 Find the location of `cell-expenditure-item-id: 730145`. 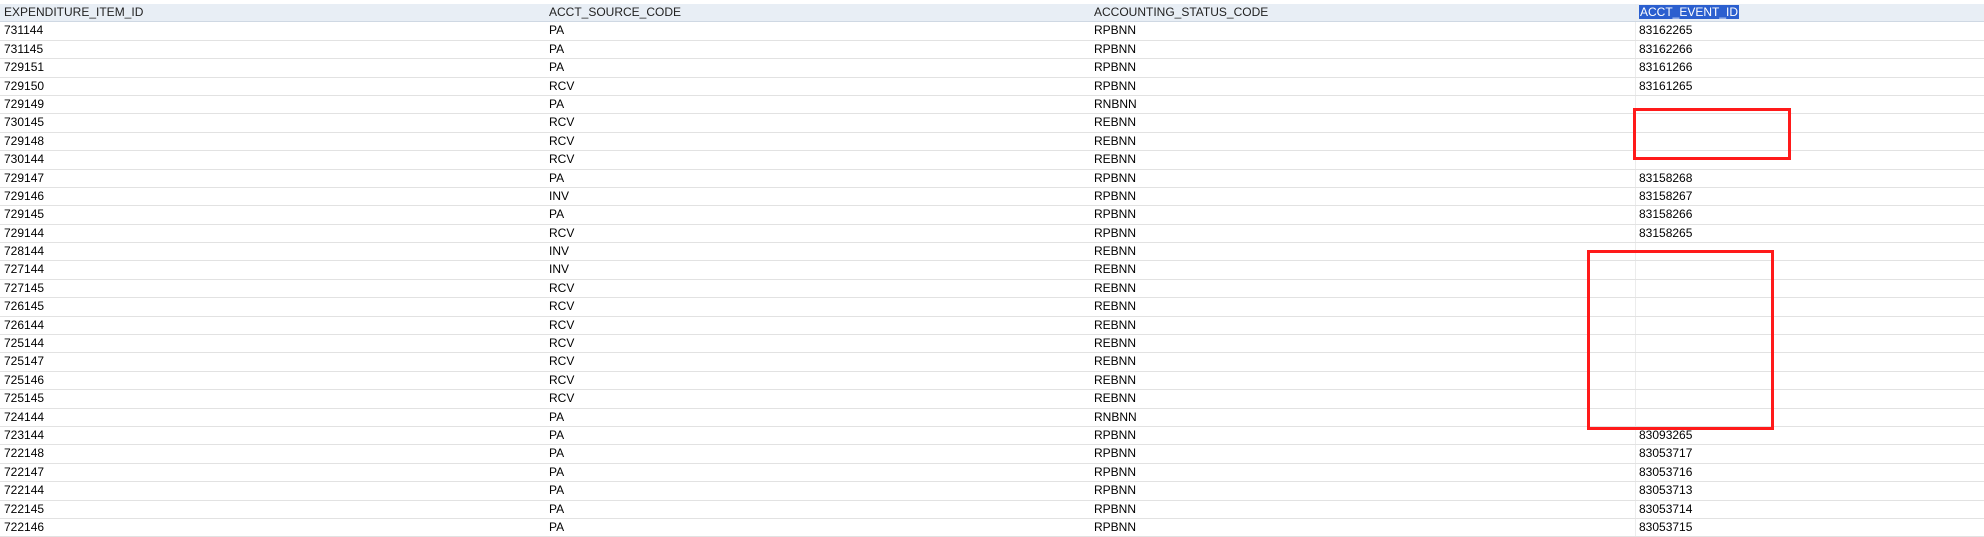

cell-expenditure-item-id: 730145 is located at coordinates (272, 122).